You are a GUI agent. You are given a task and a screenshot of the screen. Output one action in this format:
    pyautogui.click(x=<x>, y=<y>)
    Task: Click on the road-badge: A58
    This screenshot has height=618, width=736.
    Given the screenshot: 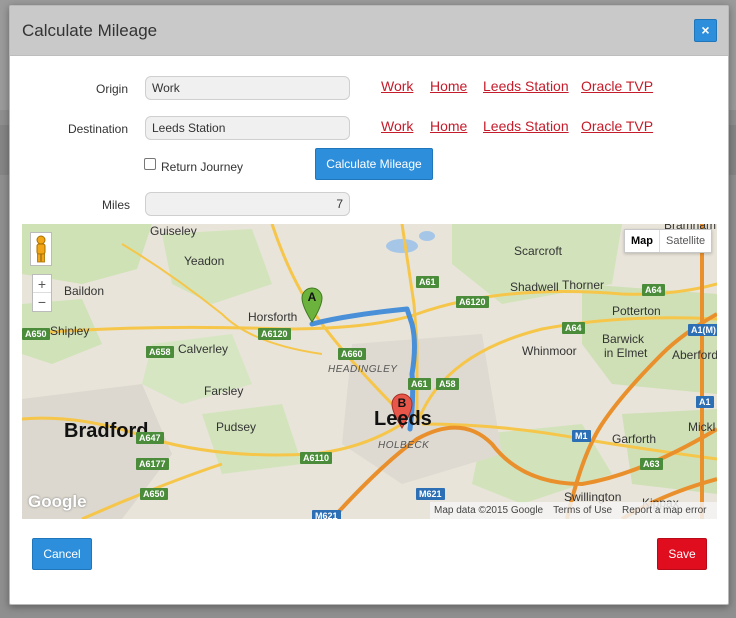 What is the action you would take?
    pyautogui.click(x=447, y=384)
    